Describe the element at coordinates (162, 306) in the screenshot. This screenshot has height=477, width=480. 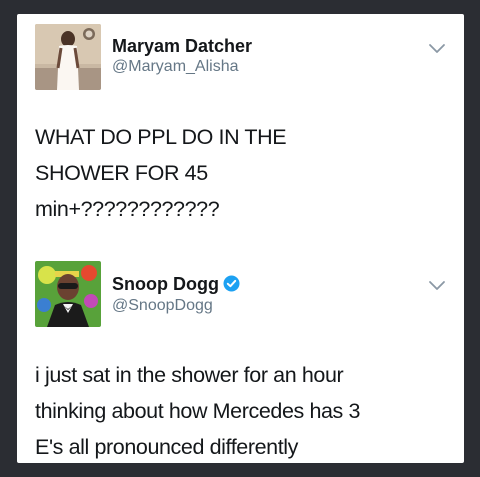
I see `user-handle: @SnoopDogg` at that location.